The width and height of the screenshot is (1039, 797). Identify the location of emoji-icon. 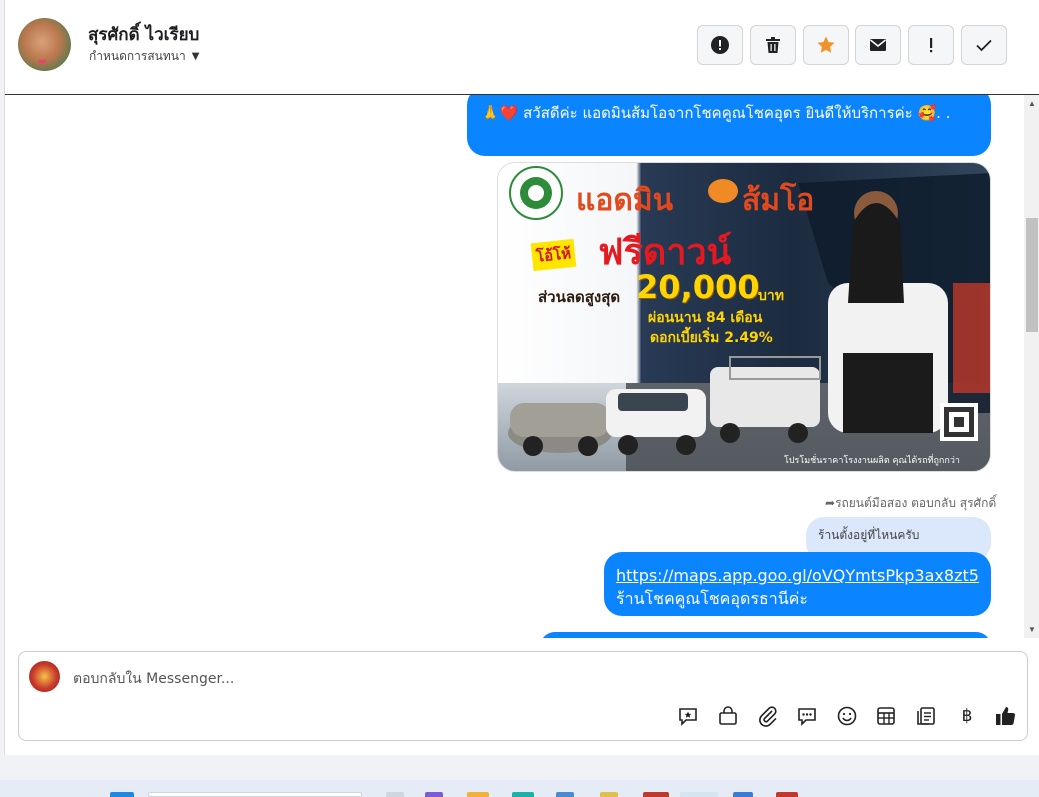
(847, 716).